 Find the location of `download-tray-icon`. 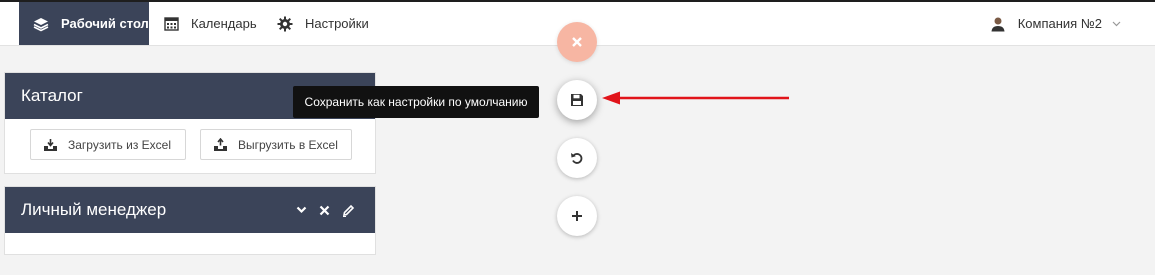

download-tray-icon is located at coordinates (220, 144).